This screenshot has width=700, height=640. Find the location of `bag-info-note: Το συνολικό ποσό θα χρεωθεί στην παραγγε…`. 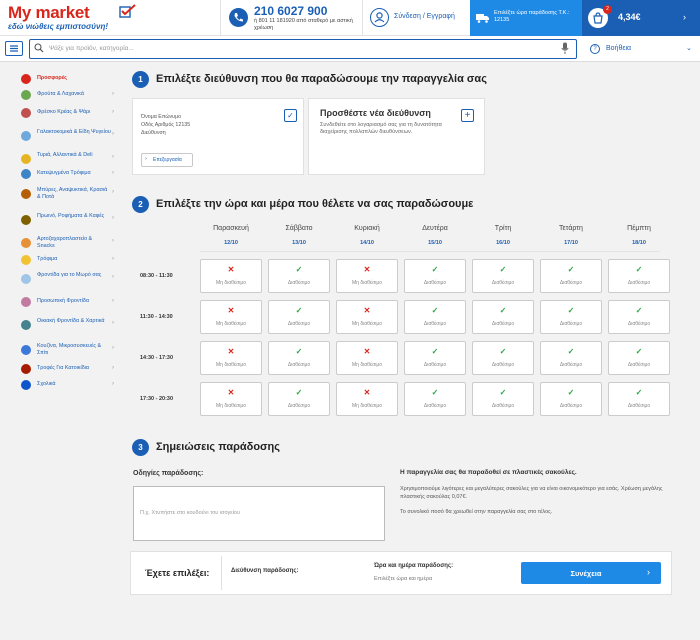

bag-info-note: Το συνολικό ποσό θα χρεωθεί στην παραγγε… is located at coordinates (476, 512).